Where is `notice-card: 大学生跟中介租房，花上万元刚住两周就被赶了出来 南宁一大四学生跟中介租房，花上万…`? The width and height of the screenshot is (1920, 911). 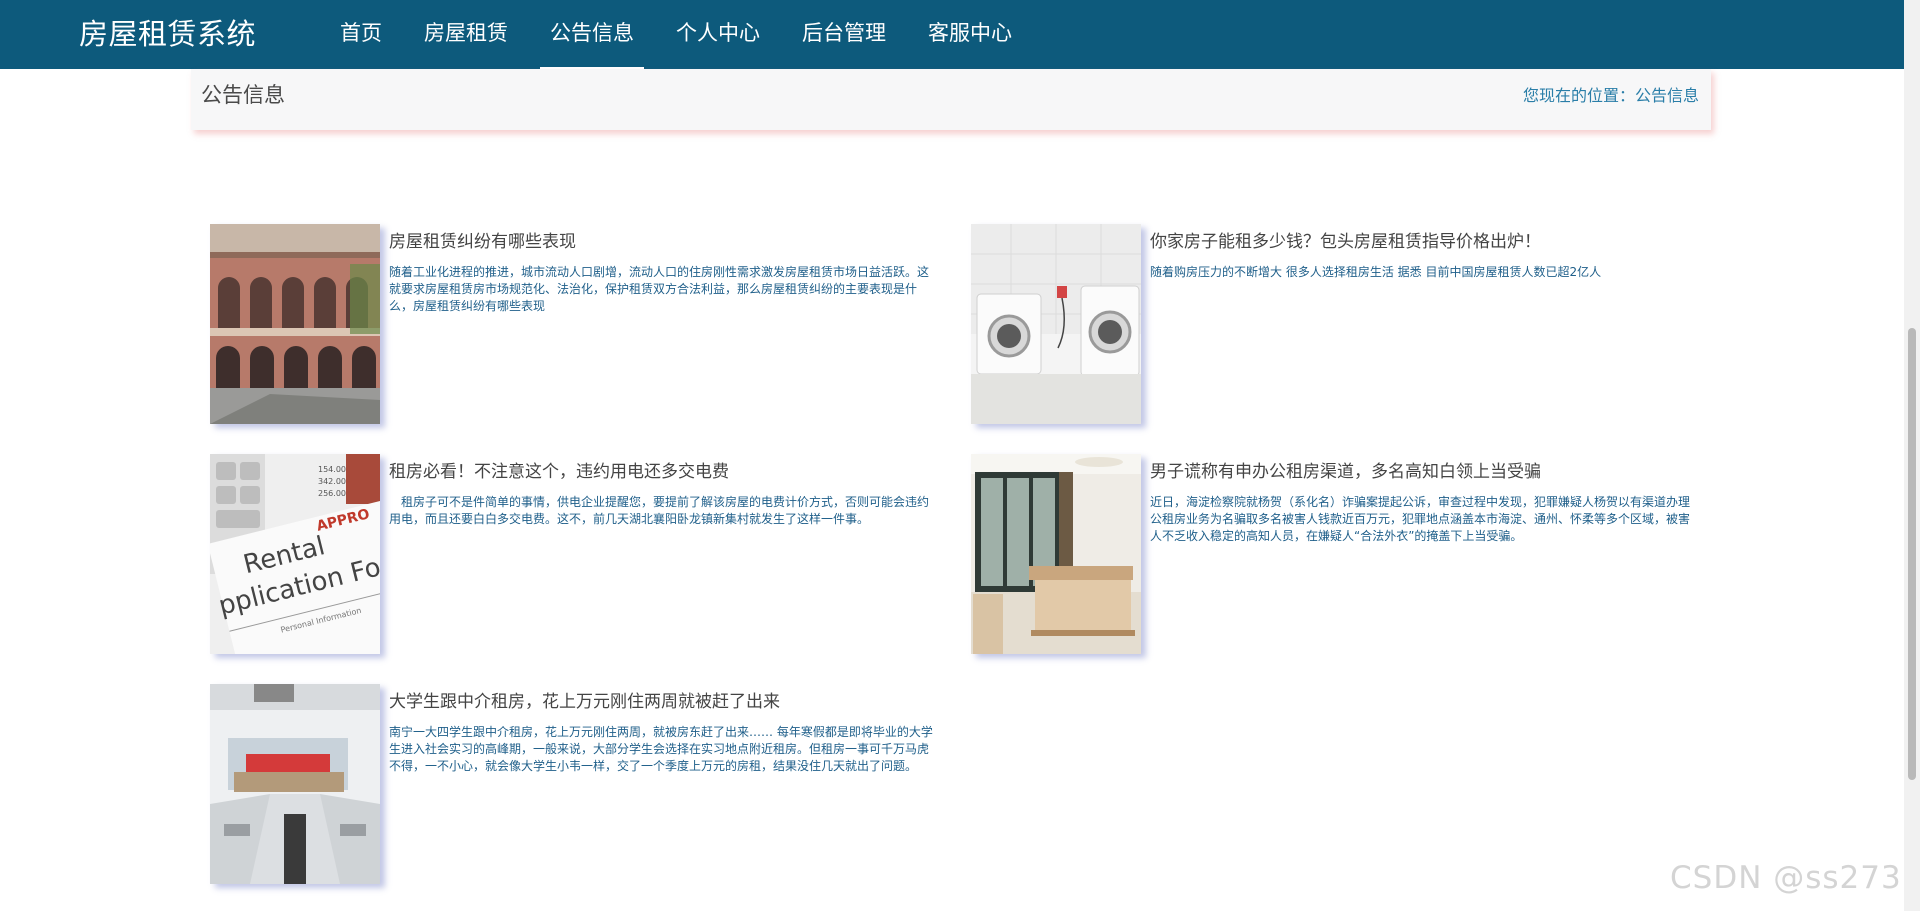
notice-card: 大学生跟中介租房，花上万元刚住两周就被赶了出来 南宁一大四学生跟中介租房，花上万… is located at coordinates (575, 784).